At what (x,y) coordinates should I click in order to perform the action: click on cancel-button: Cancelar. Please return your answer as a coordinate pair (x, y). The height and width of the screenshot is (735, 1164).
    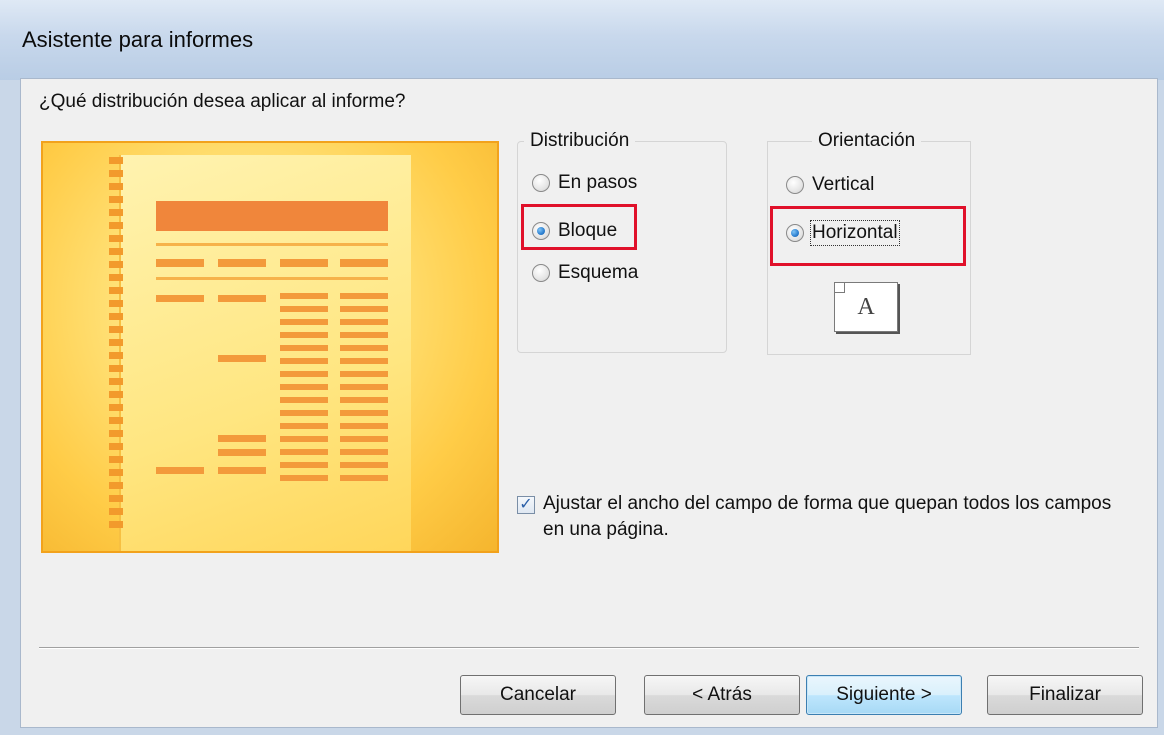
    Looking at the image, I should click on (538, 695).